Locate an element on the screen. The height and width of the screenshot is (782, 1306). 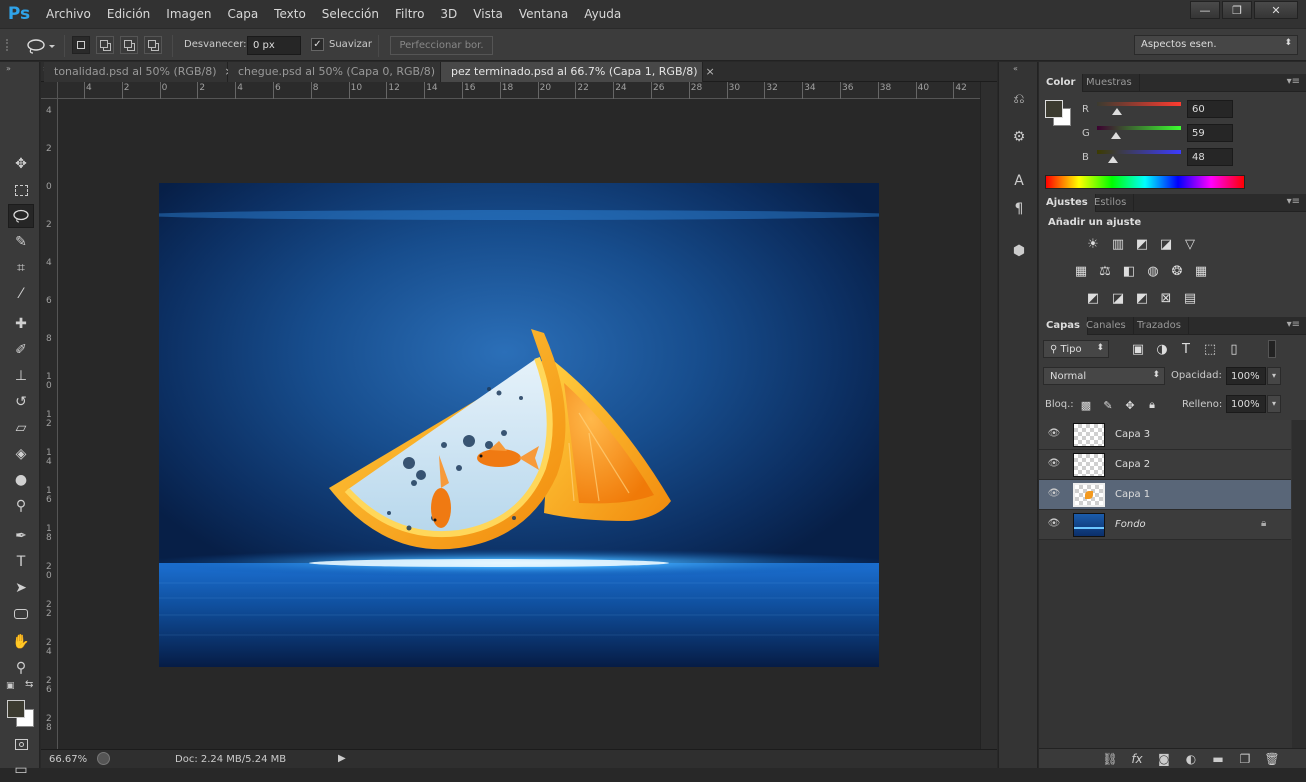
workspace-select: Aspectos esen. ⬍ is located at coordinates (1216, 45).